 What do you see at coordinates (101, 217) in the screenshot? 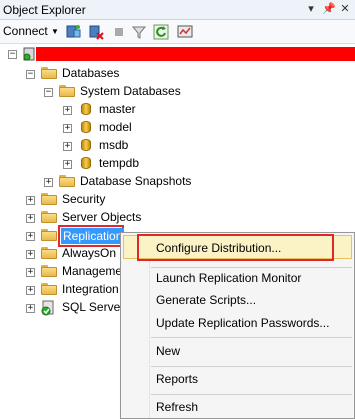
I see `tree-item-server-objects: Server Objects` at bounding box center [101, 217].